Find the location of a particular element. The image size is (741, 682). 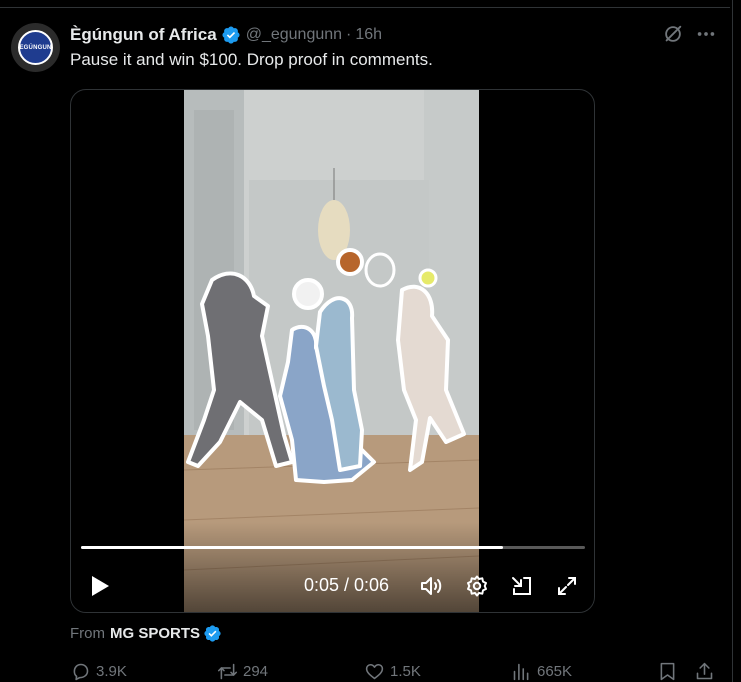

handle: @_egungunn is located at coordinates (294, 35).